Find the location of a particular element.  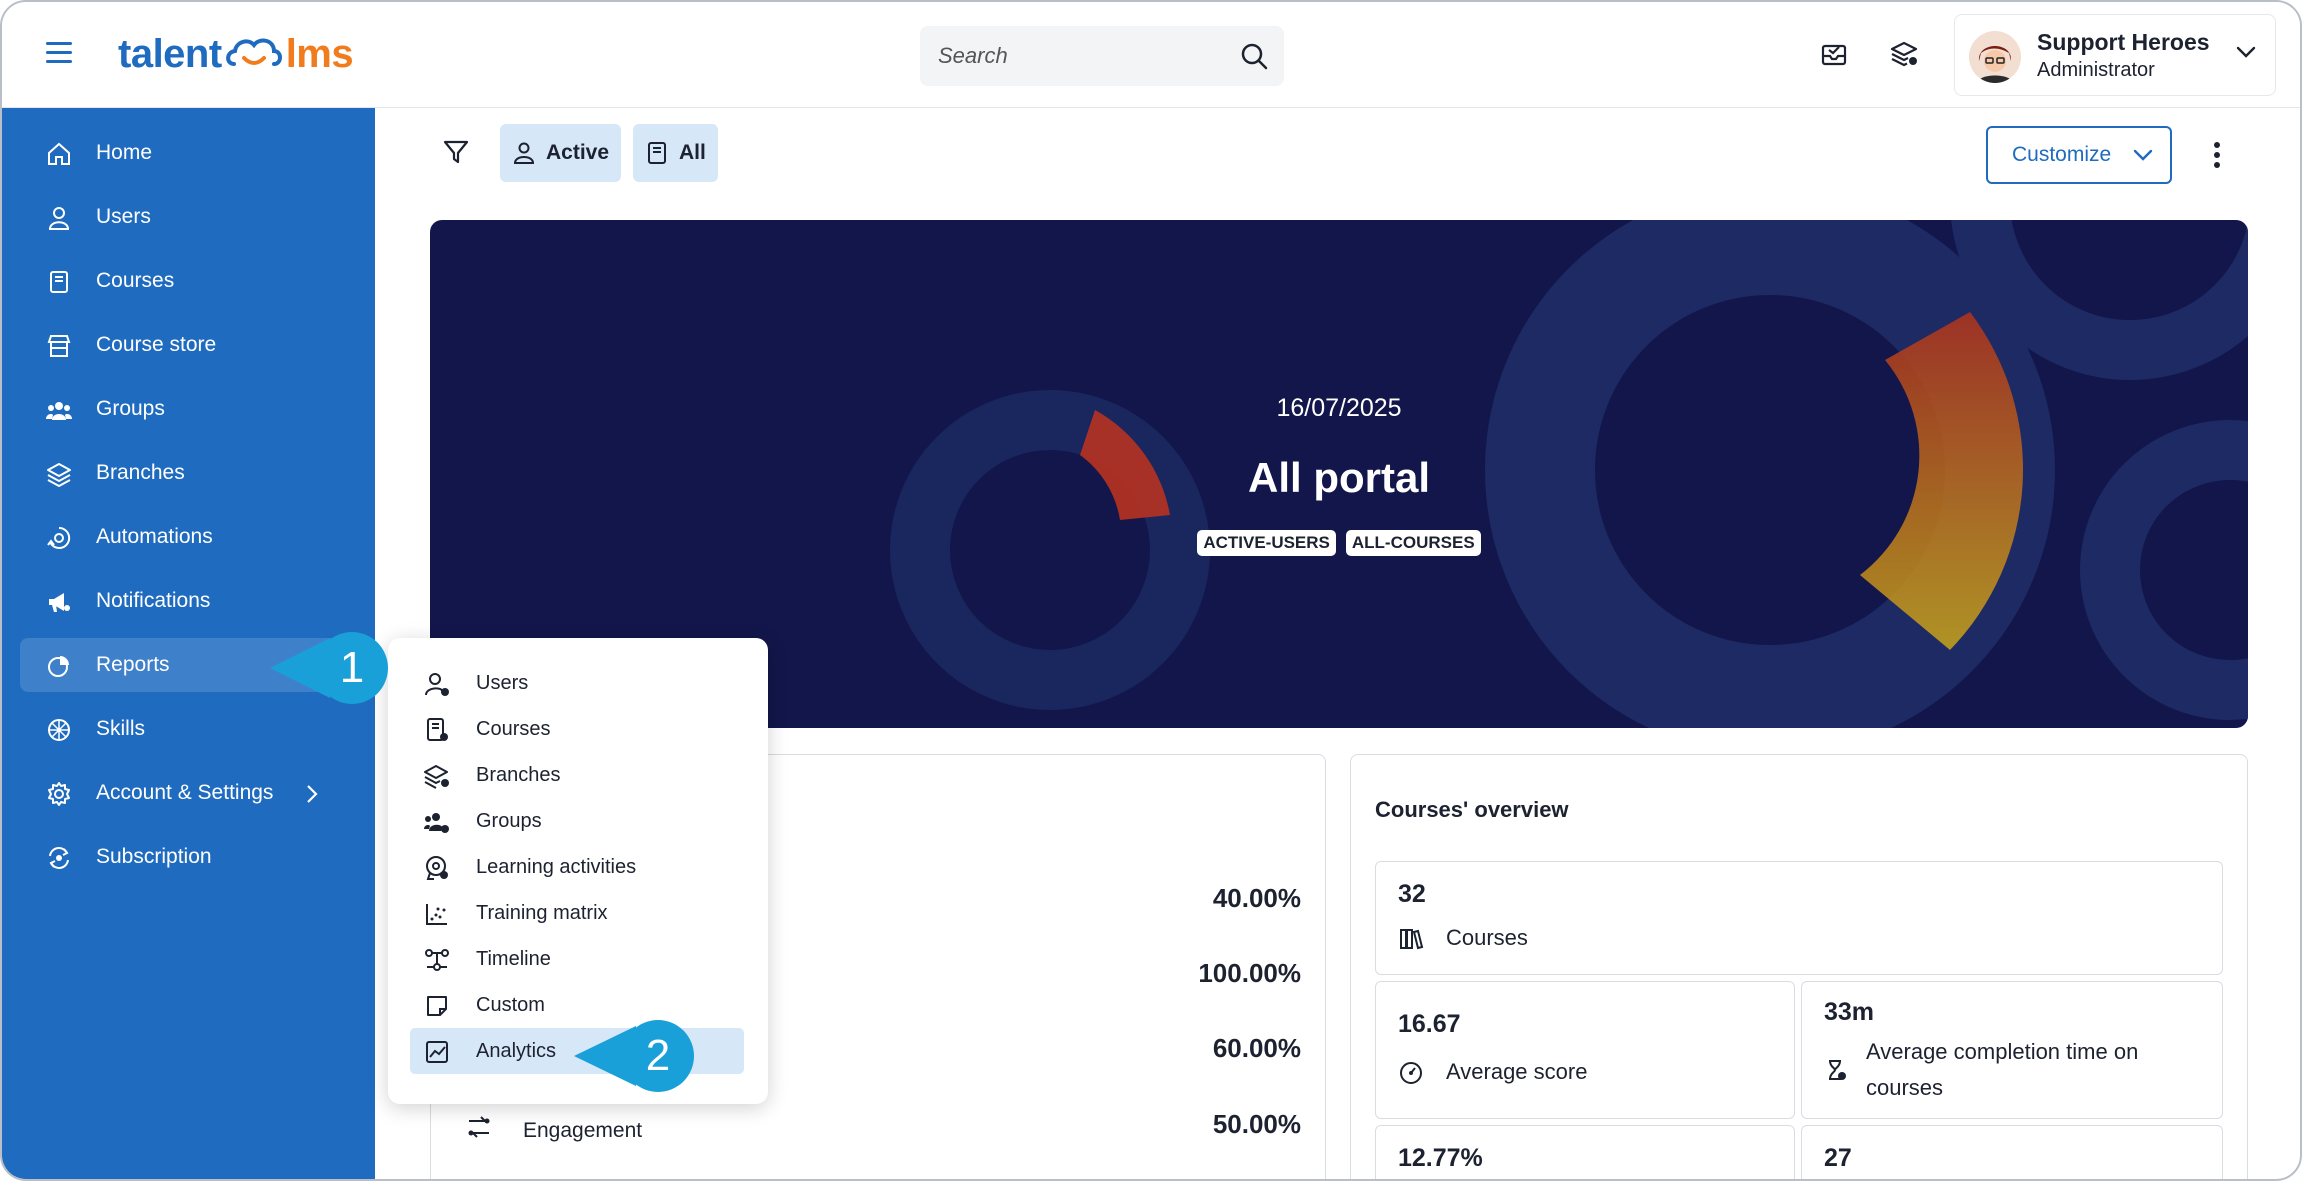

chevron-right-icon is located at coordinates (312, 794).